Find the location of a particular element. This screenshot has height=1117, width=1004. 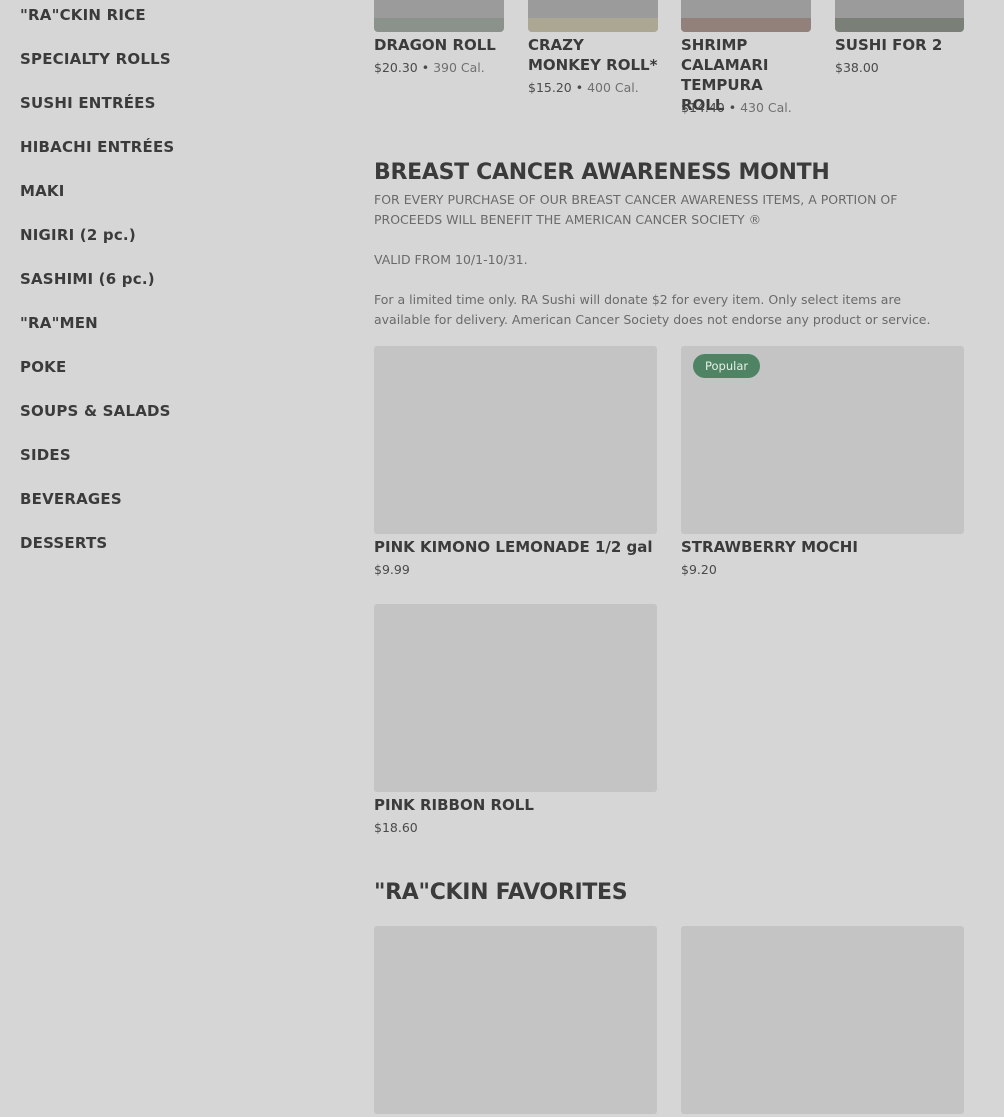

item-price: $9.20 is located at coordinates (699, 569).